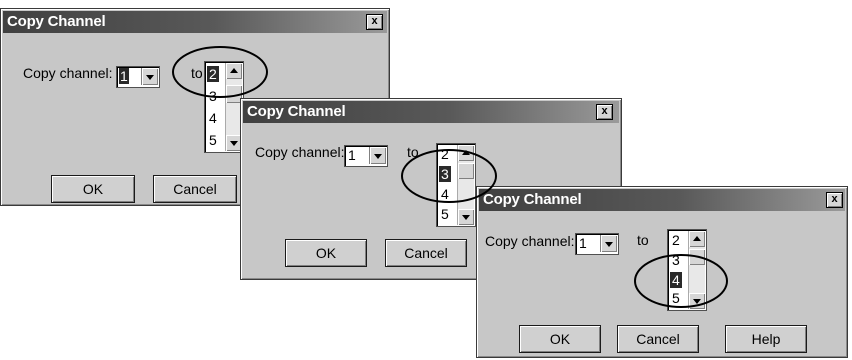 The image size is (852, 360). Describe the element at coordinates (766, 339) in the screenshot. I see `help-button: Help` at that location.